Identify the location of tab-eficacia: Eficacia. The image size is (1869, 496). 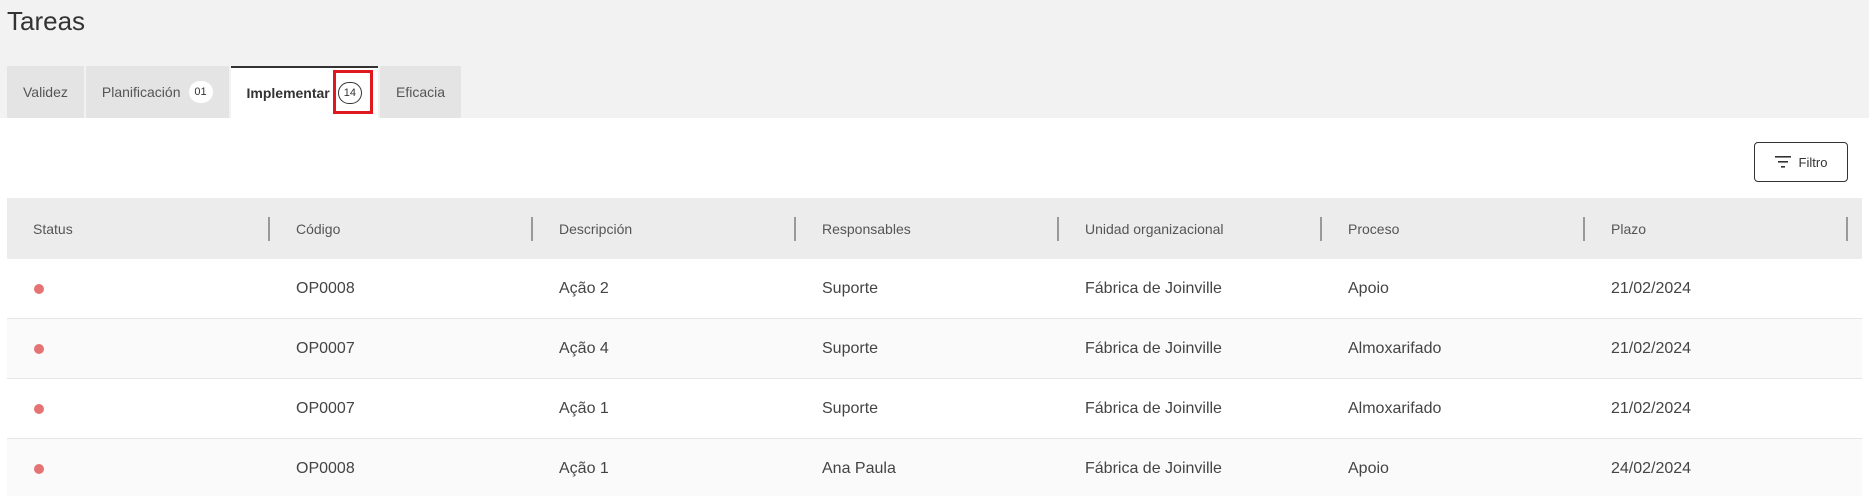
(421, 92).